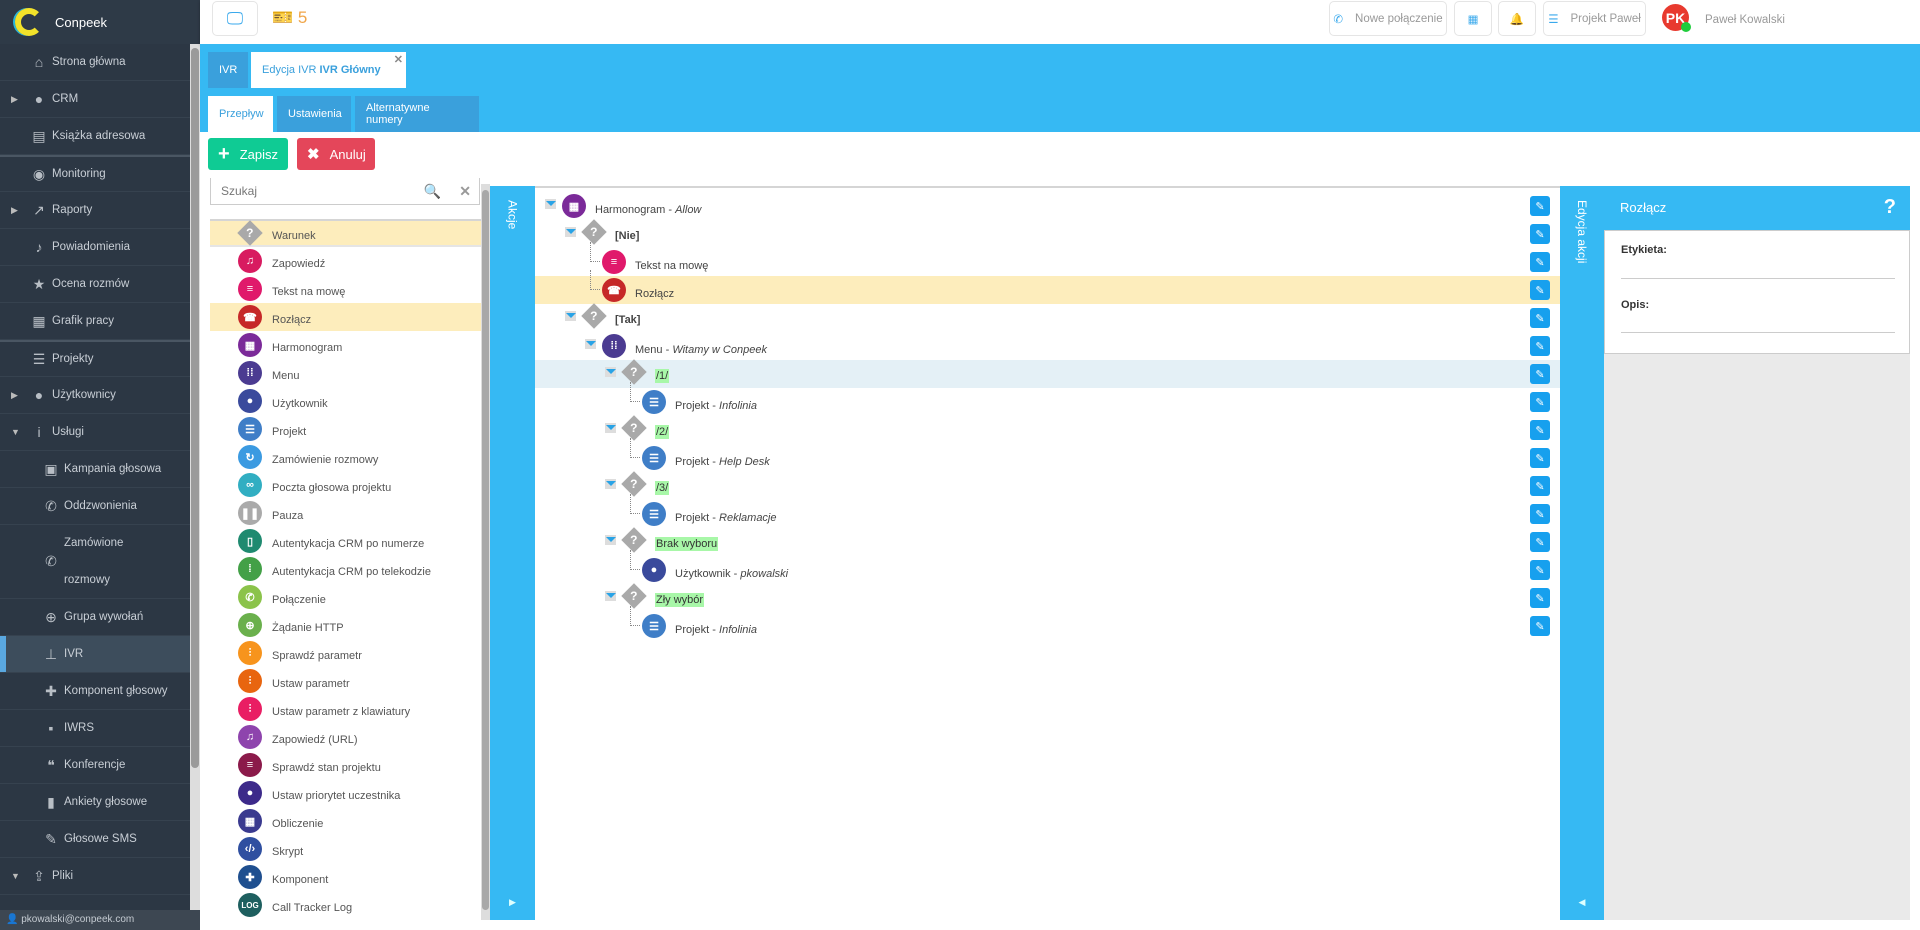 Image resolution: width=1920 pixels, height=930 pixels. What do you see at coordinates (346, 597) in the screenshot?
I see `action-item: ✆ Połączenie` at bounding box center [346, 597].